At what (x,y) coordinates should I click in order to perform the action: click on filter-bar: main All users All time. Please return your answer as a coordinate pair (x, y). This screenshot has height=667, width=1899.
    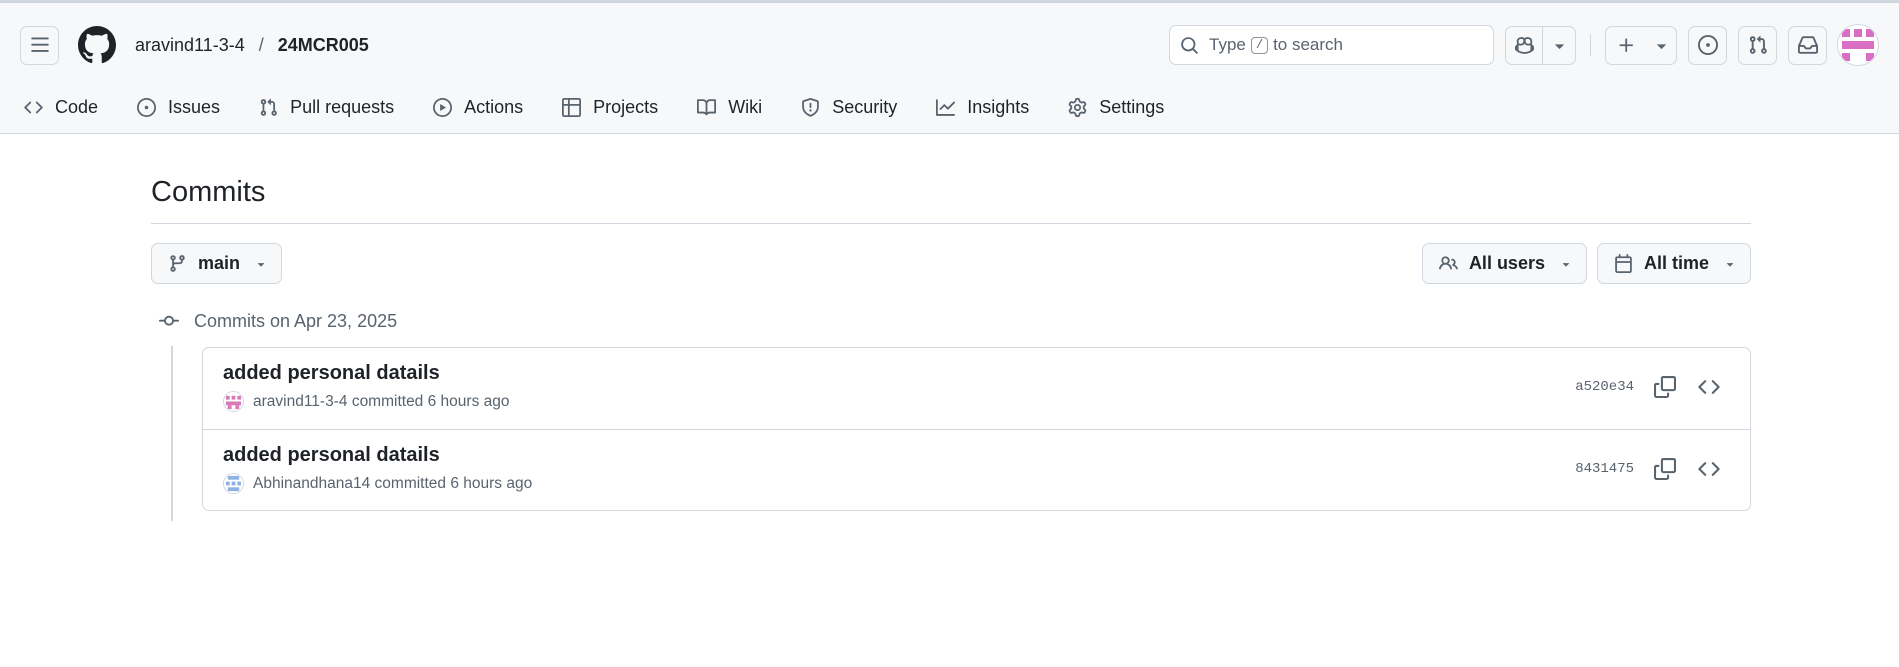
    Looking at the image, I should click on (951, 263).